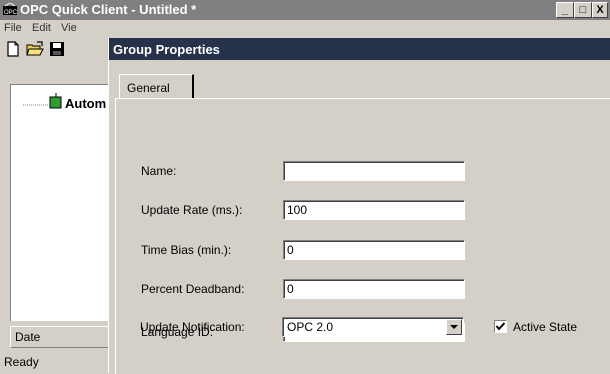 Image resolution: width=610 pixels, height=374 pixels. I want to click on menu-bar: File Edit Vie, so click(55, 29).